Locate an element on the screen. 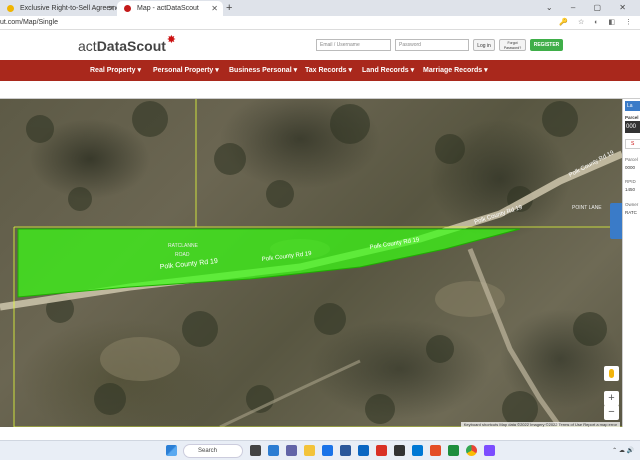 This screenshot has height=461, width=640. parcel-label: POINT LANE is located at coordinates (587, 208).